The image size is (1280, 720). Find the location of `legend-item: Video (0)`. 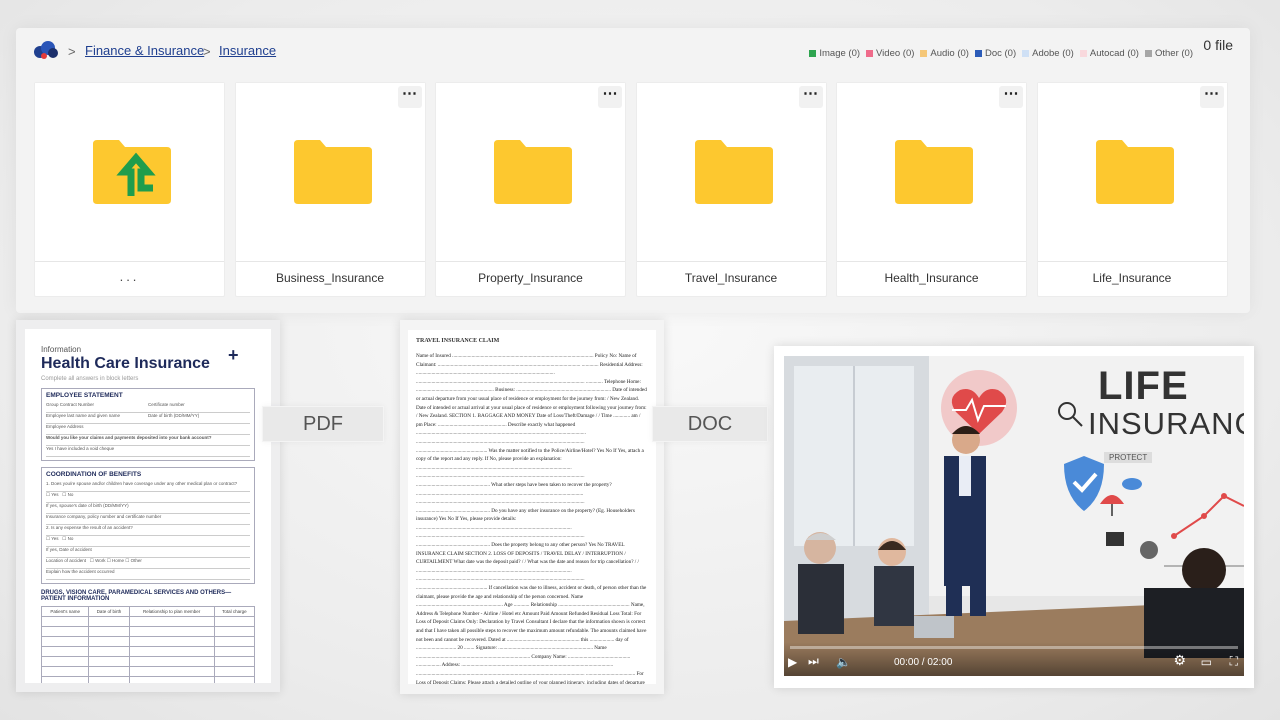

legend-item: Video (0) is located at coordinates (890, 53).